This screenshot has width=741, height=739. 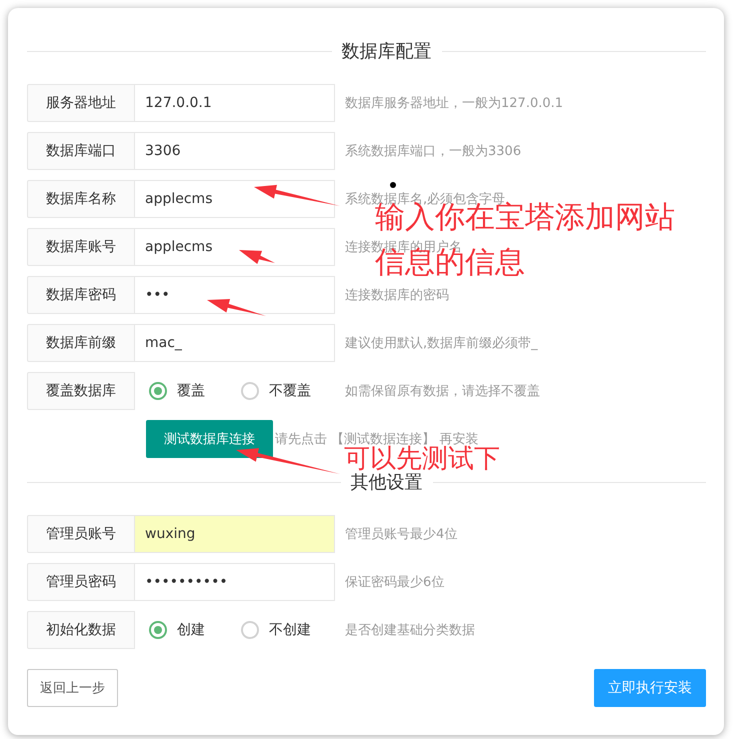 I want to click on hint-text: 管理员账号最少4位, so click(x=401, y=534).